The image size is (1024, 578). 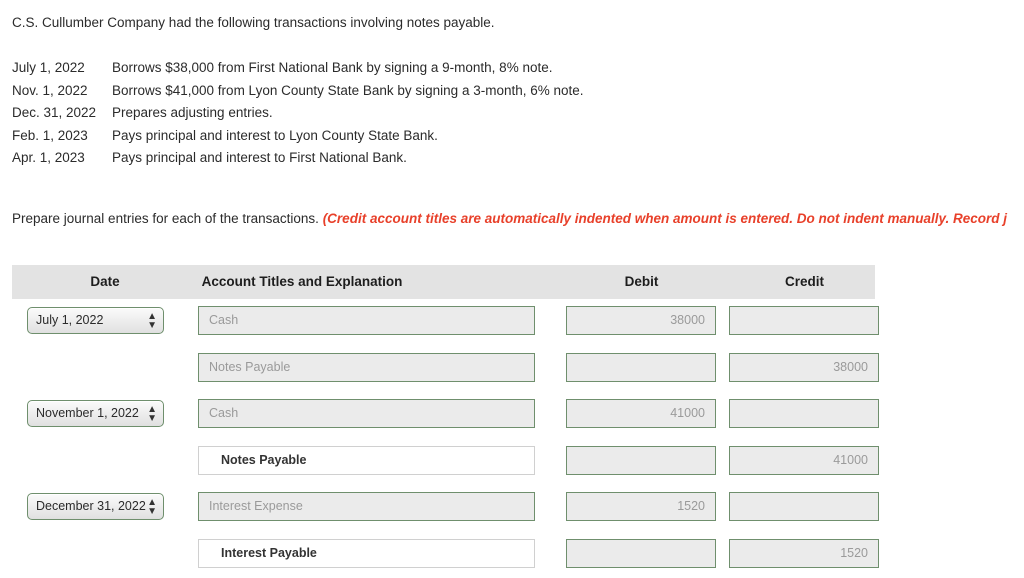 I want to click on journal-row: Notes Payable 41000, so click(x=443, y=462).